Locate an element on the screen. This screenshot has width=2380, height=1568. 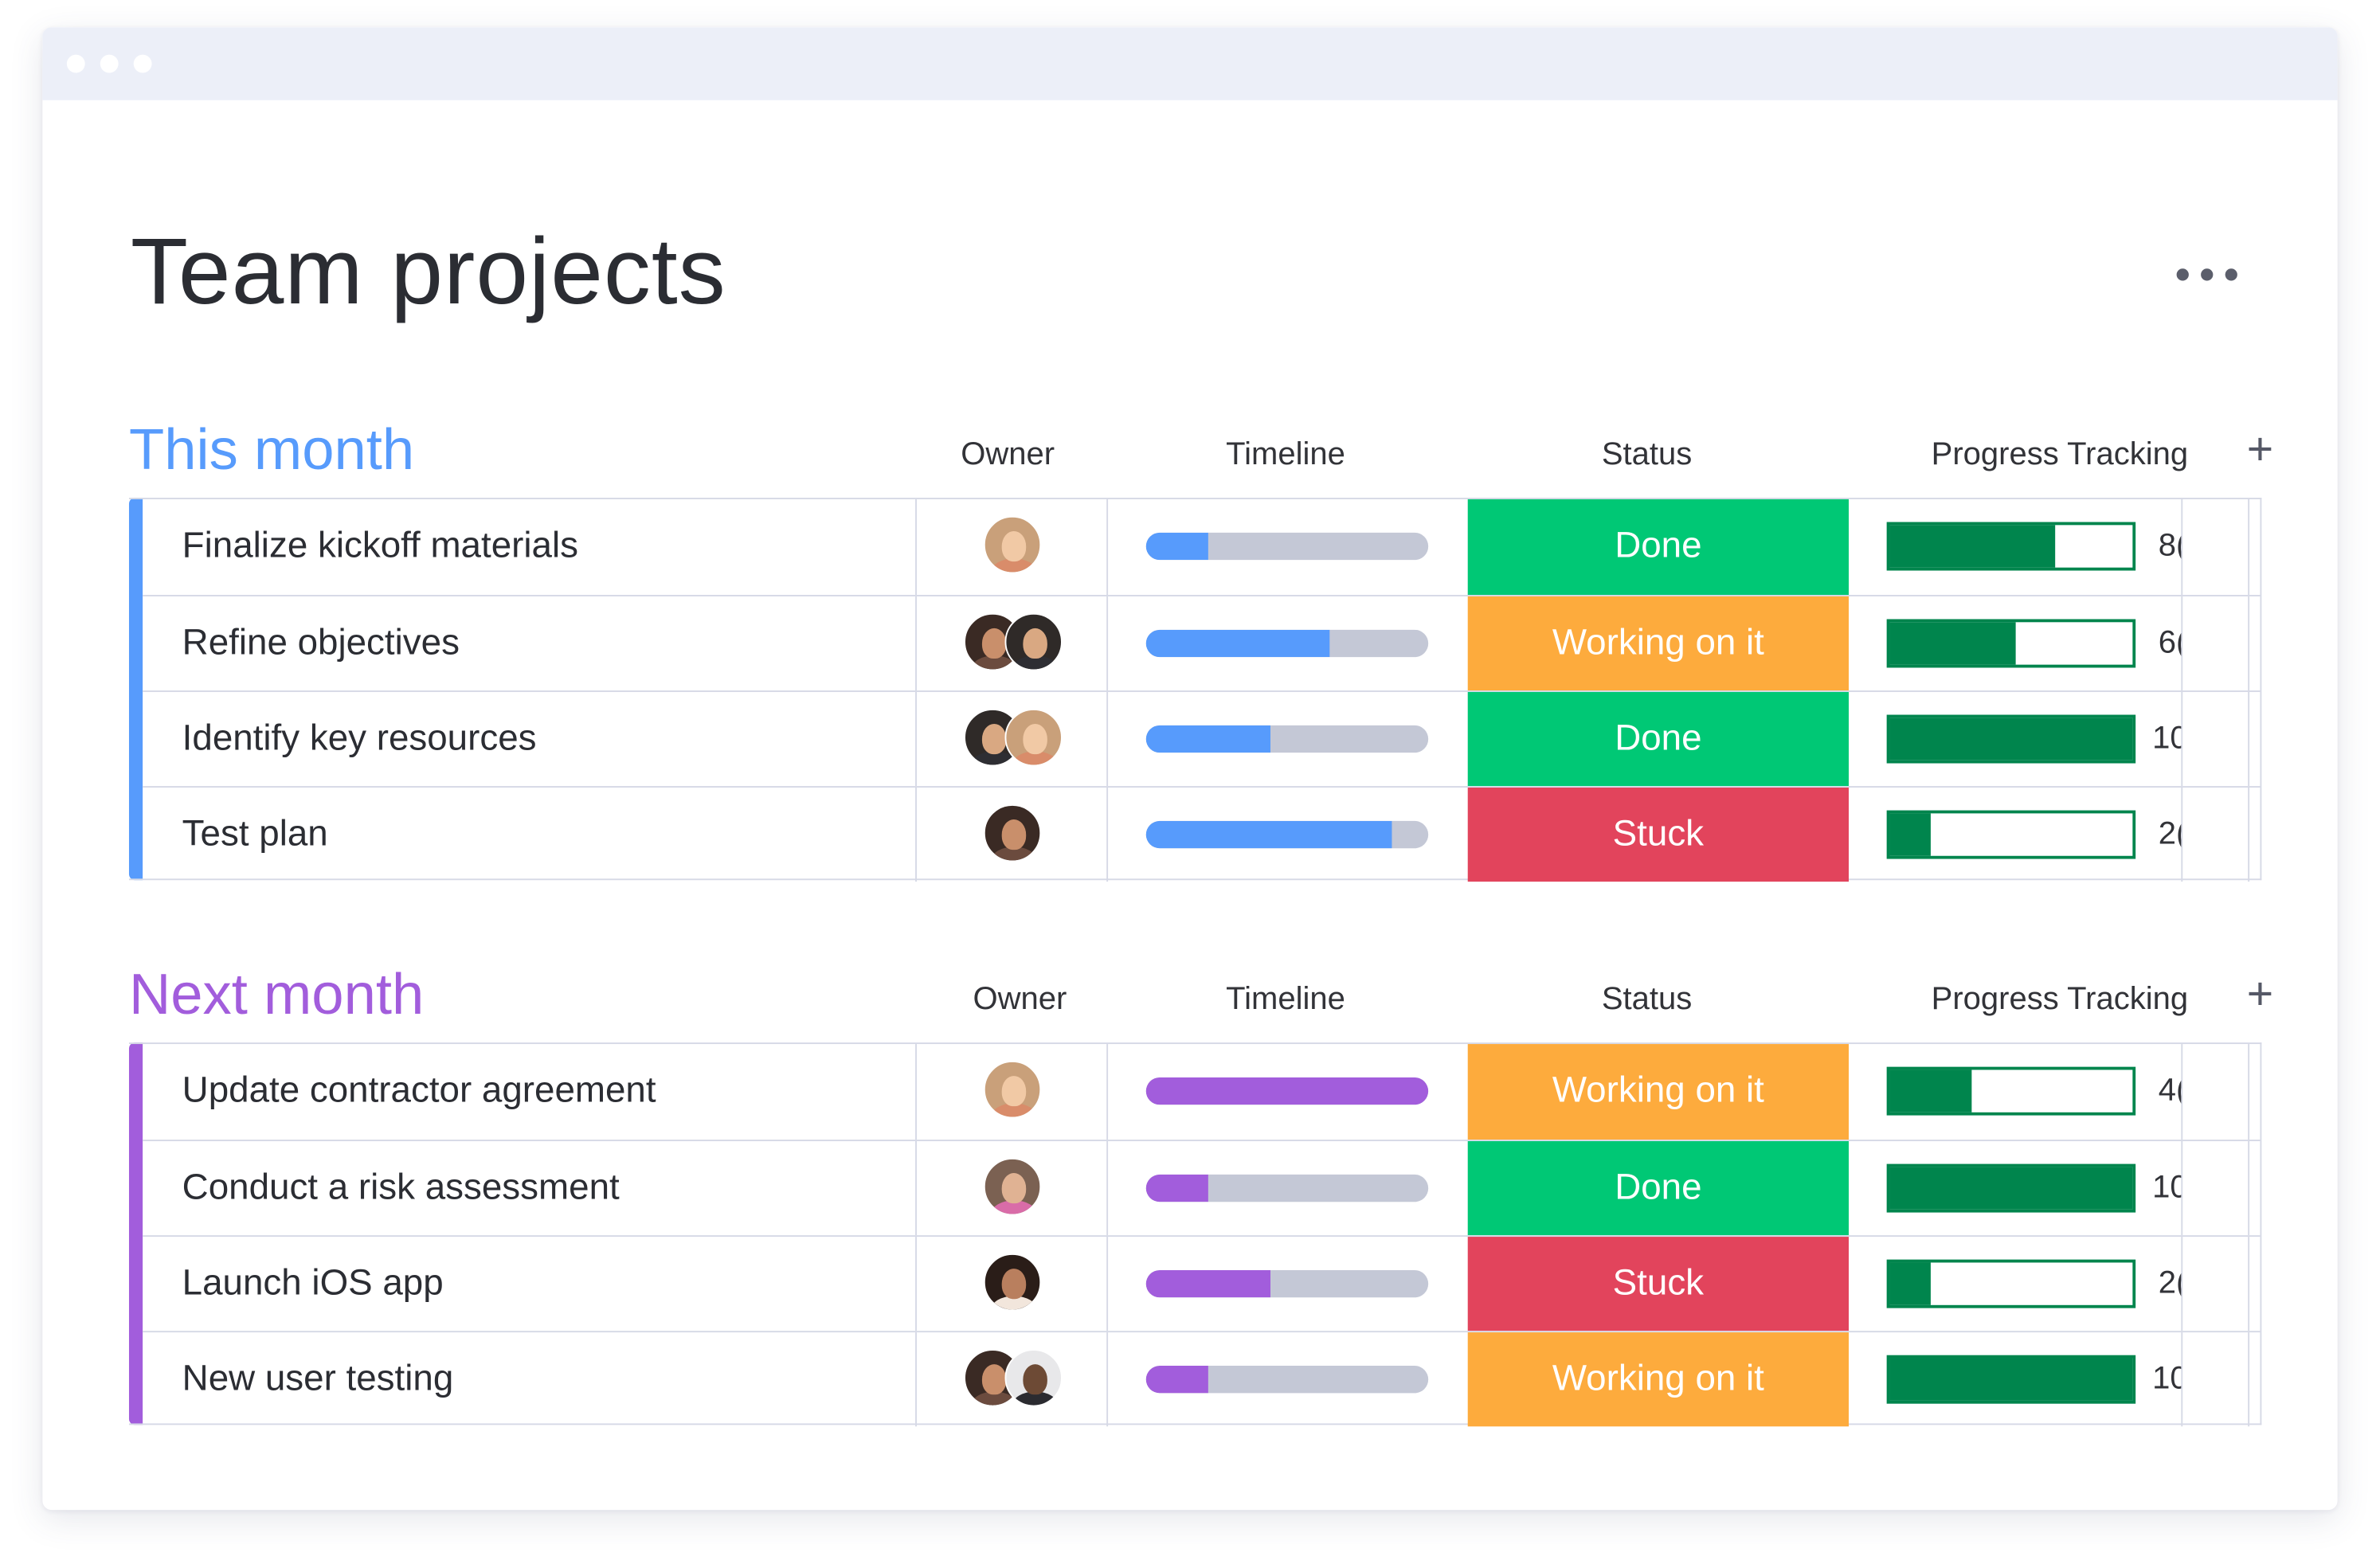
table-row: Conduct a risk assessment Done 10 is located at coordinates (1202, 1188).